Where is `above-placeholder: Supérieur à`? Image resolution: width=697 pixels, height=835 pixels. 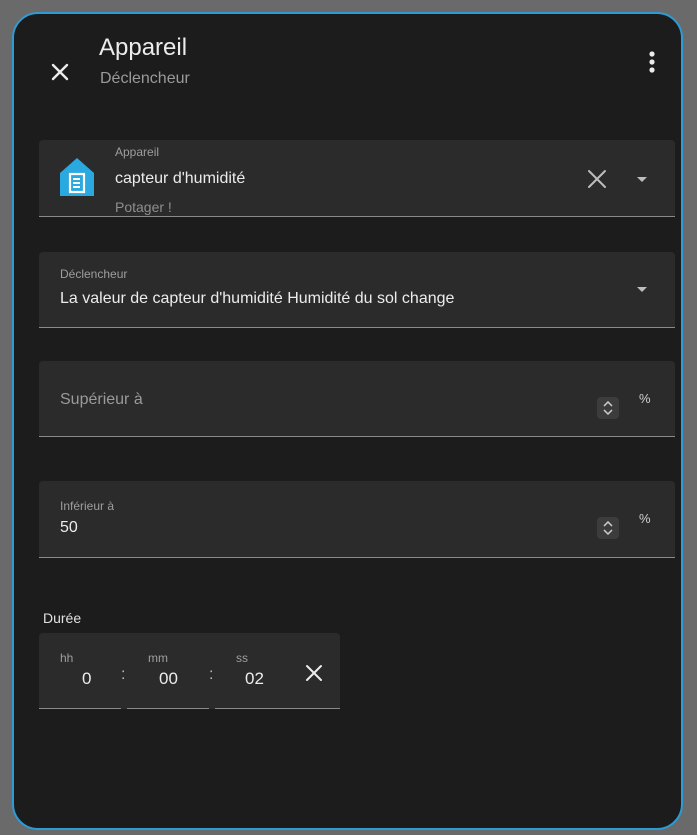 above-placeholder: Supérieur à is located at coordinates (101, 399).